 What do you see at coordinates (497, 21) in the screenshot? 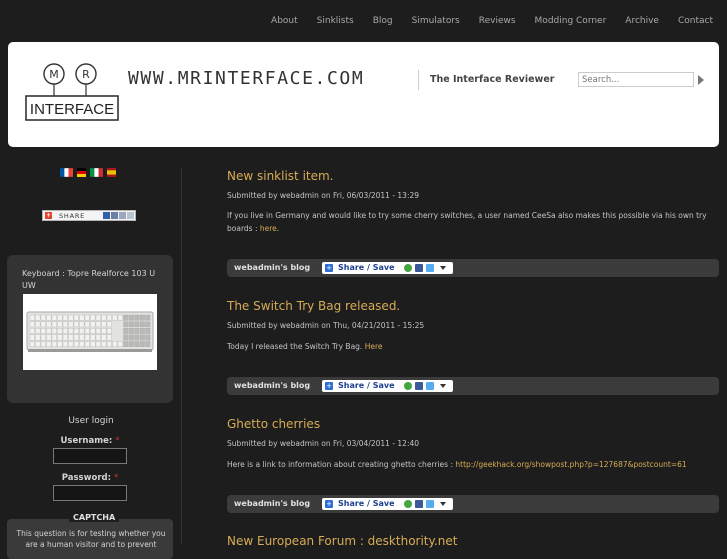
I see `nav-reviews: Reviews` at bounding box center [497, 21].